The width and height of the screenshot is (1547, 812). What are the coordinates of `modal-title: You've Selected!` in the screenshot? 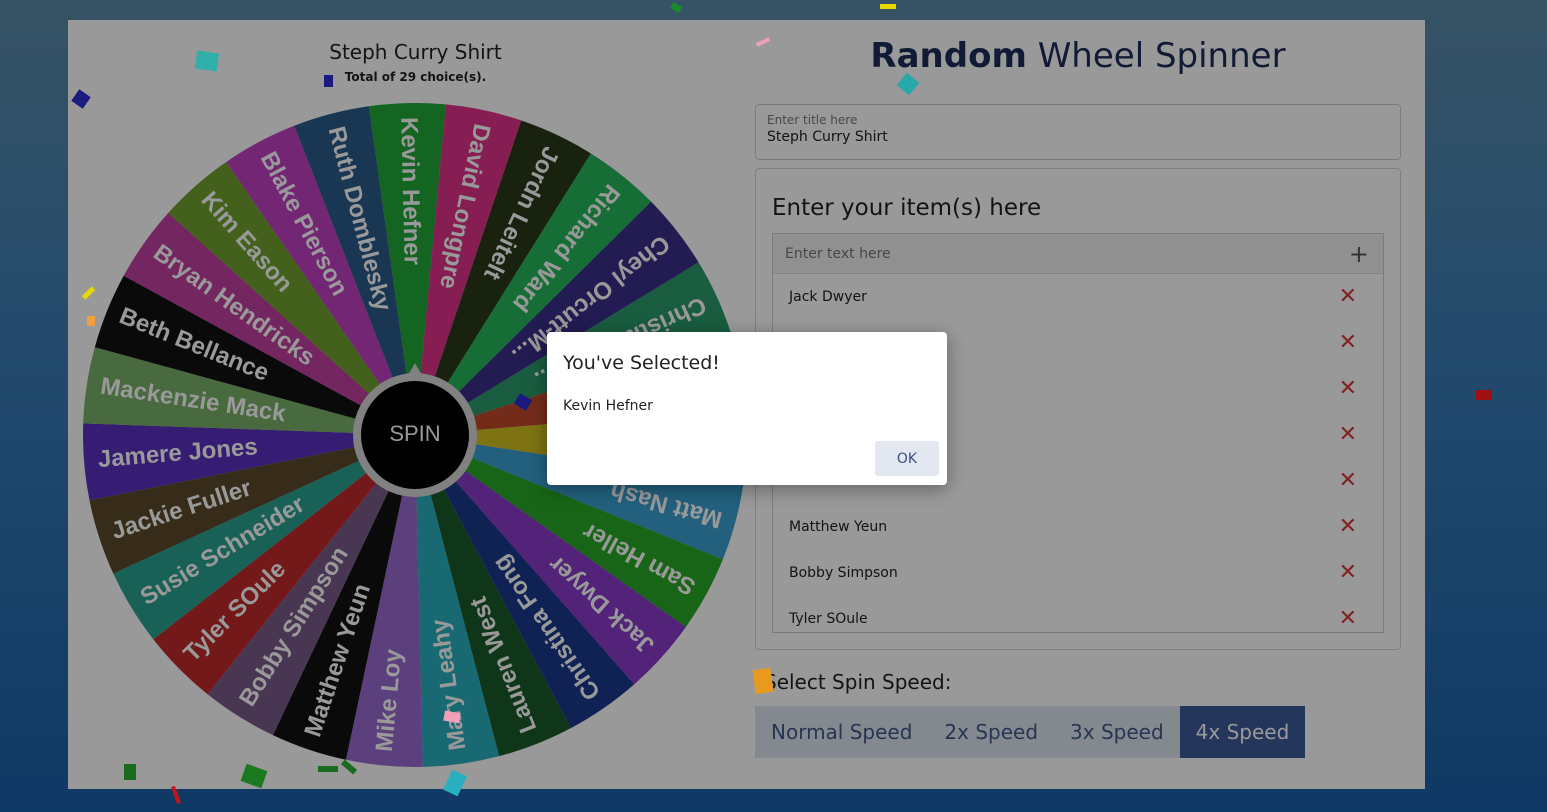 It's located at (641, 363).